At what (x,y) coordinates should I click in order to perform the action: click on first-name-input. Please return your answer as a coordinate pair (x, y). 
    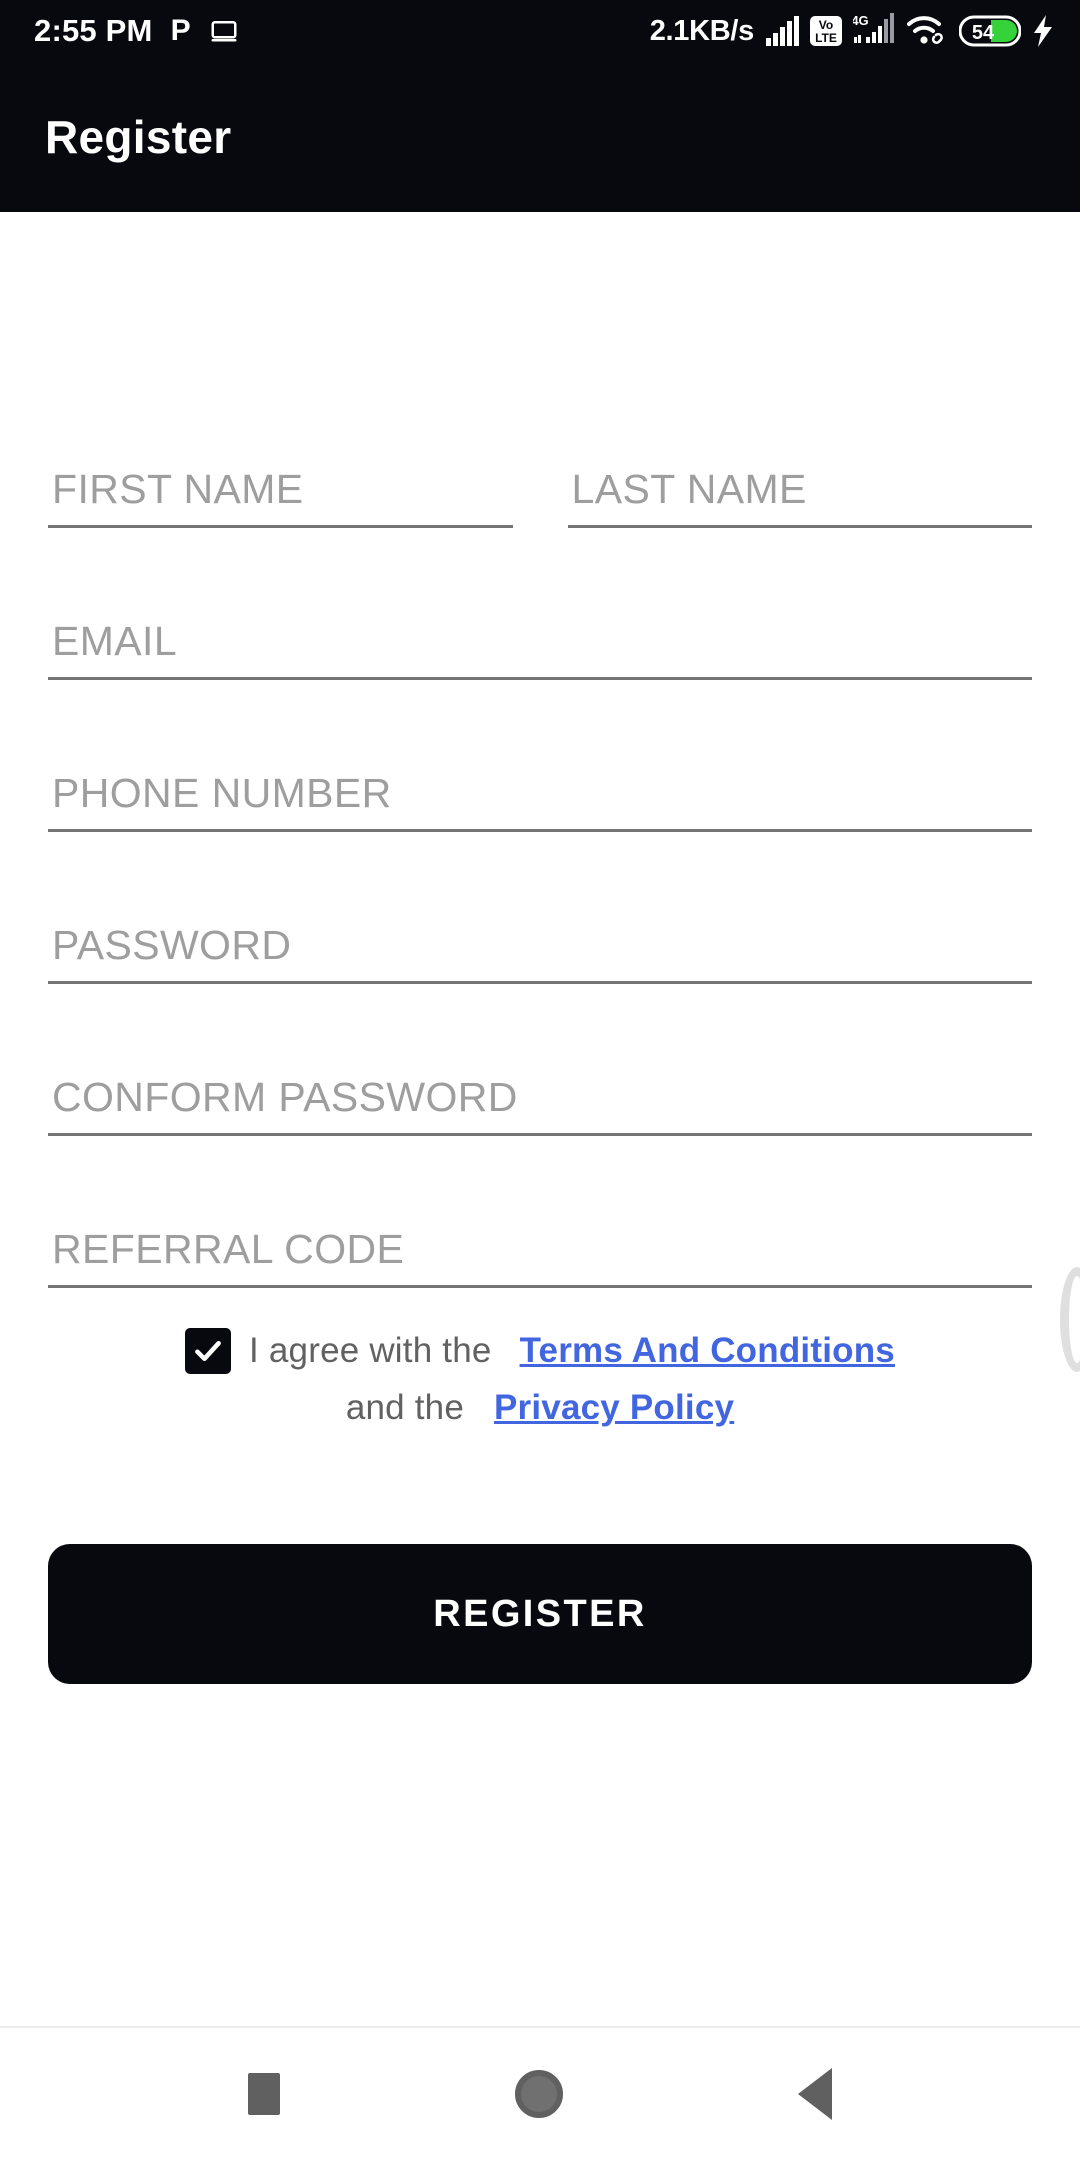
    Looking at the image, I should click on (280, 495).